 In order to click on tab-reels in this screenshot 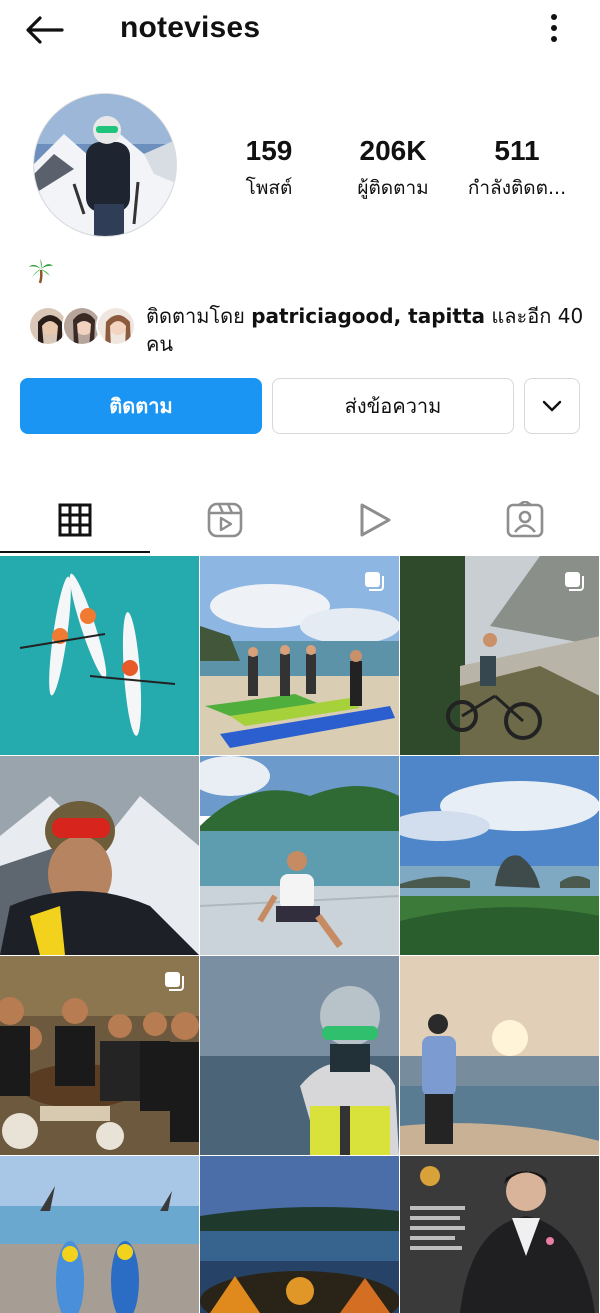, I will do `click(225, 520)`.